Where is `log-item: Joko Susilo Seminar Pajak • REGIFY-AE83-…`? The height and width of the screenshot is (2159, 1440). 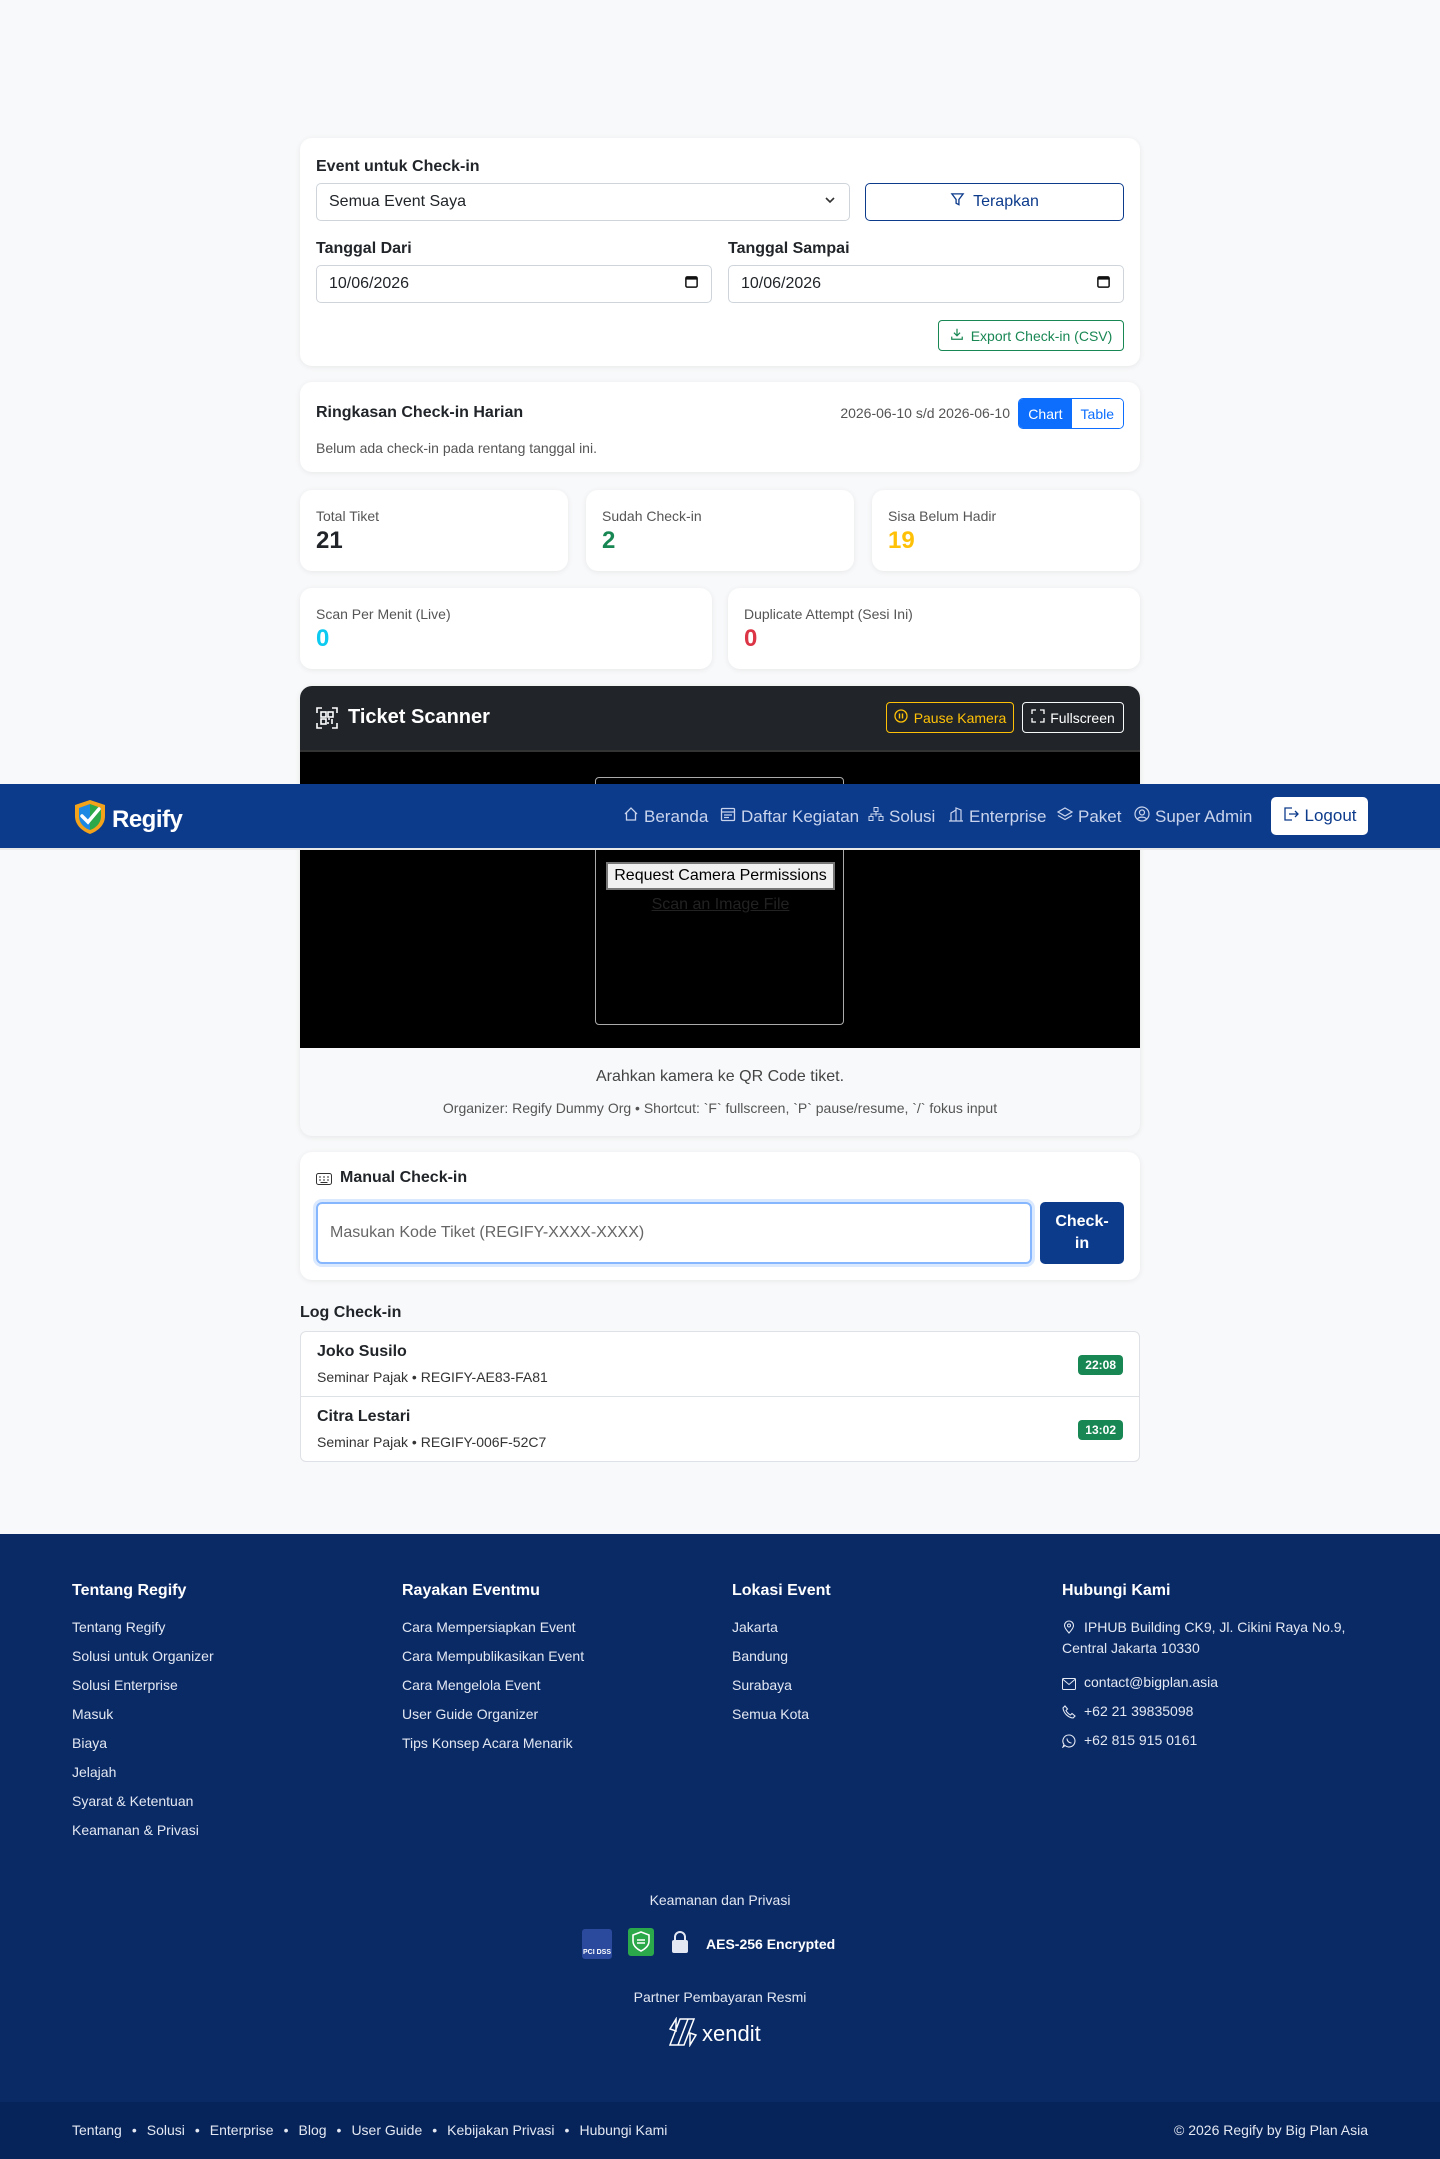
log-item: Joko Susilo Seminar Pajak • REGIFY-AE83-… is located at coordinates (720, 1364).